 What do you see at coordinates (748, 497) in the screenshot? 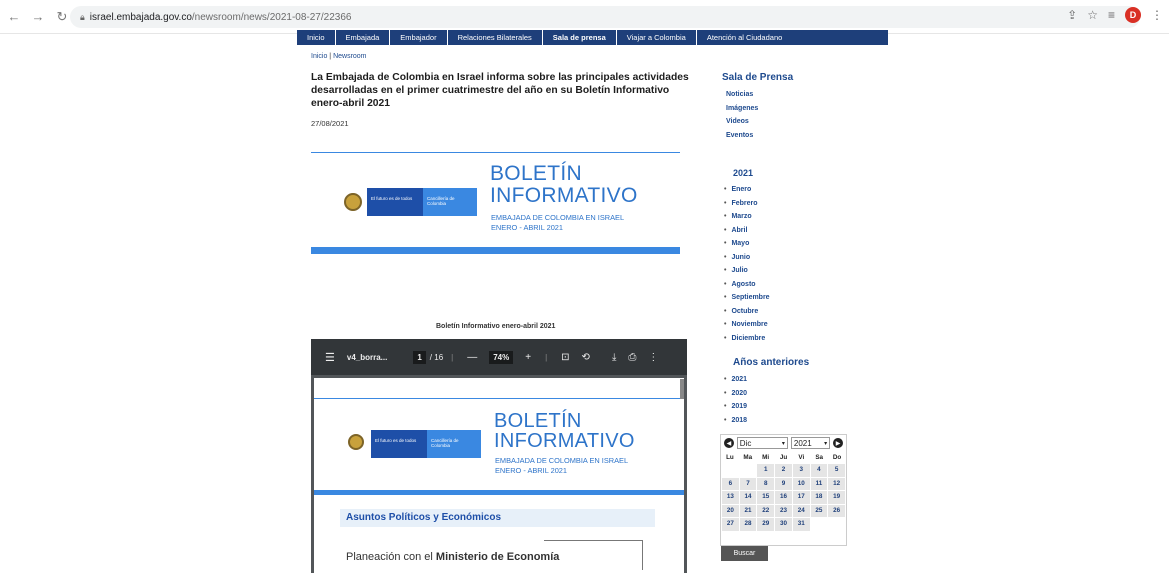
I see `calendar-day: 14` at bounding box center [748, 497].